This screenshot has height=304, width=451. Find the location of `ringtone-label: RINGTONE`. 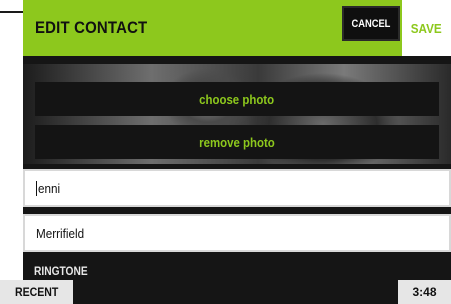

ringtone-label: RINGTONE is located at coordinates (65, 271).